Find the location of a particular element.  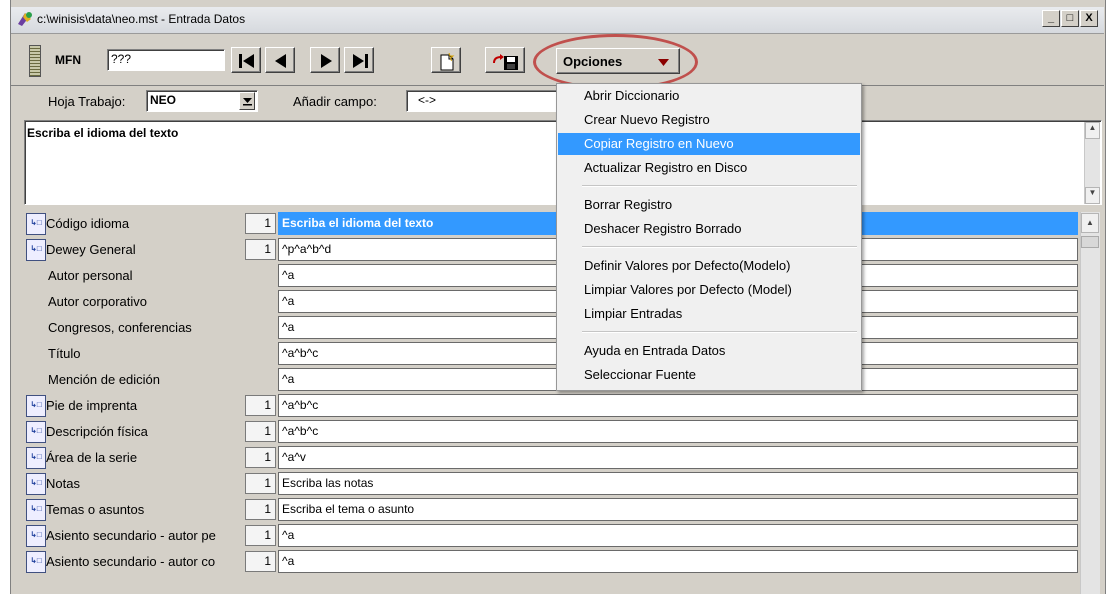

add-field-label: Añadir campo: is located at coordinates (335, 101).